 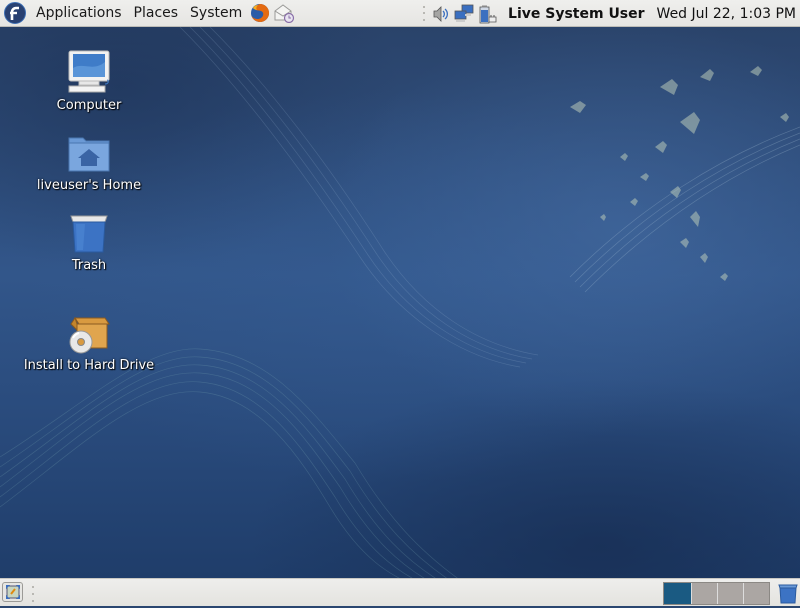 What do you see at coordinates (79, 13) in the screenshot?
I see `menu-applications: Applications` at bounding box center [79, 13].